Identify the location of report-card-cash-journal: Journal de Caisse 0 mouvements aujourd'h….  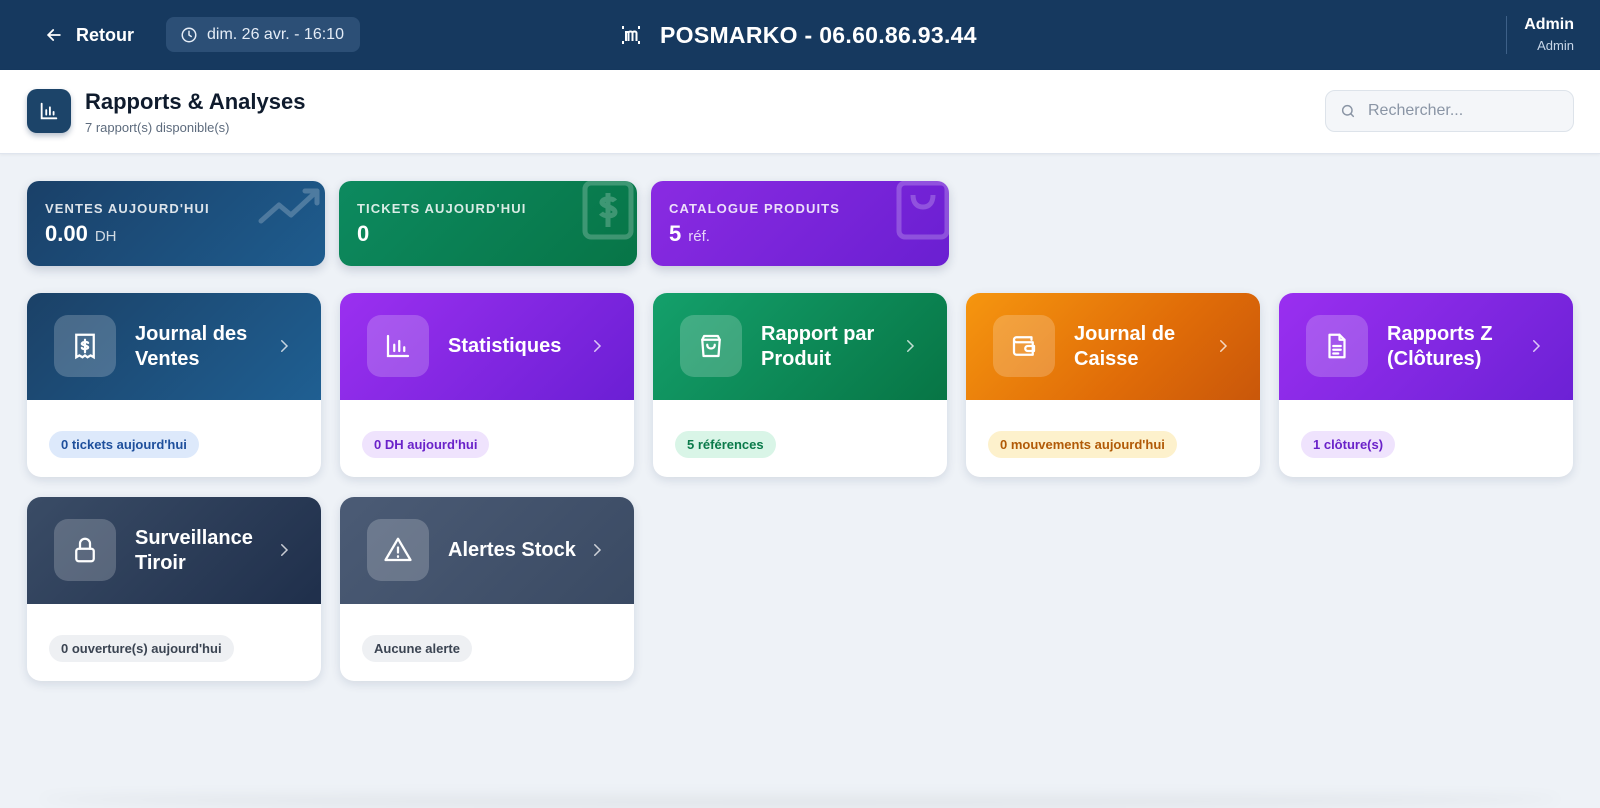
(1113, 385).